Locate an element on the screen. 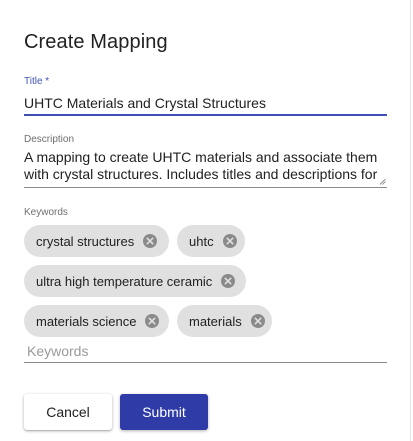 The height and width of the screenshot is (441, 413). keyword-chip: materials science is located at coordinates (96, 321).